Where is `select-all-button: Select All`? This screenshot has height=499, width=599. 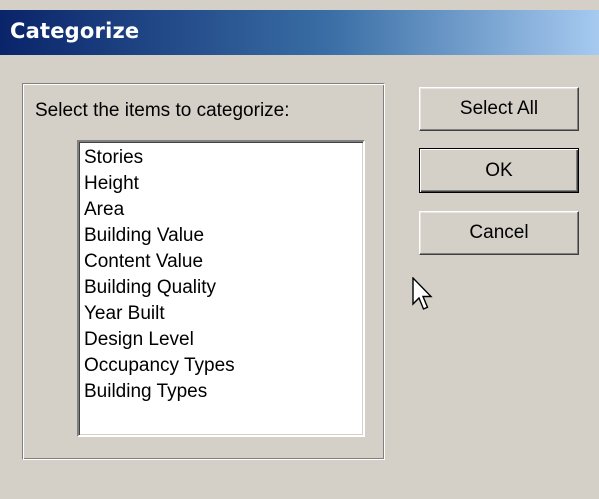 select-all-button: Select All is located at coordinates (499, 109).